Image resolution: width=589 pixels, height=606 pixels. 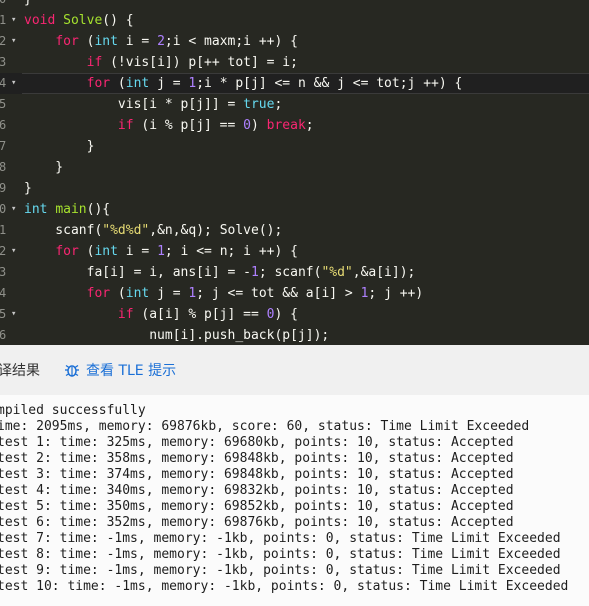 What do you see at coordinates (294, 5) in the screenshot?
I see `code-line: 0}` at bounding box center [294, 5].